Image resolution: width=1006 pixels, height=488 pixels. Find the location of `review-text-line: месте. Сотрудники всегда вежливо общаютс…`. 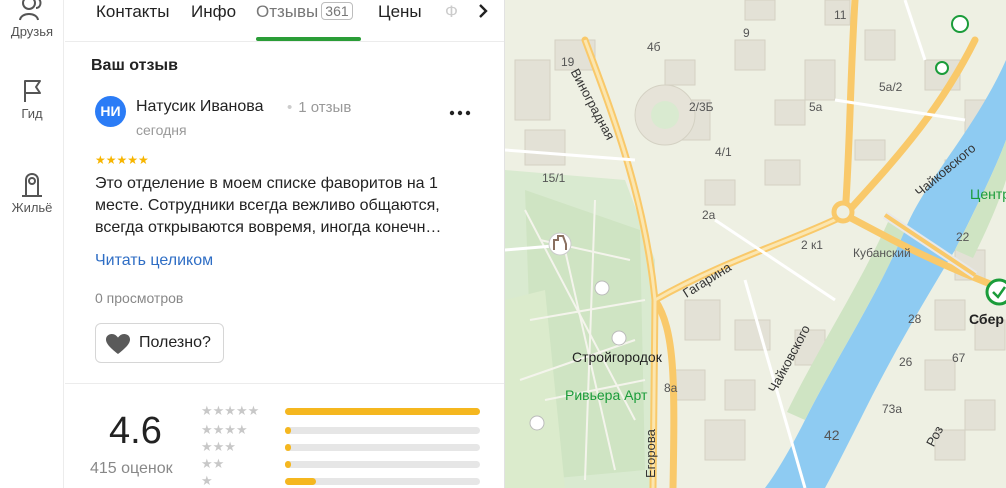

review-text-line: месте. Сотрудники всегда вежливо общаютс… is located at coordinates (267, 205).